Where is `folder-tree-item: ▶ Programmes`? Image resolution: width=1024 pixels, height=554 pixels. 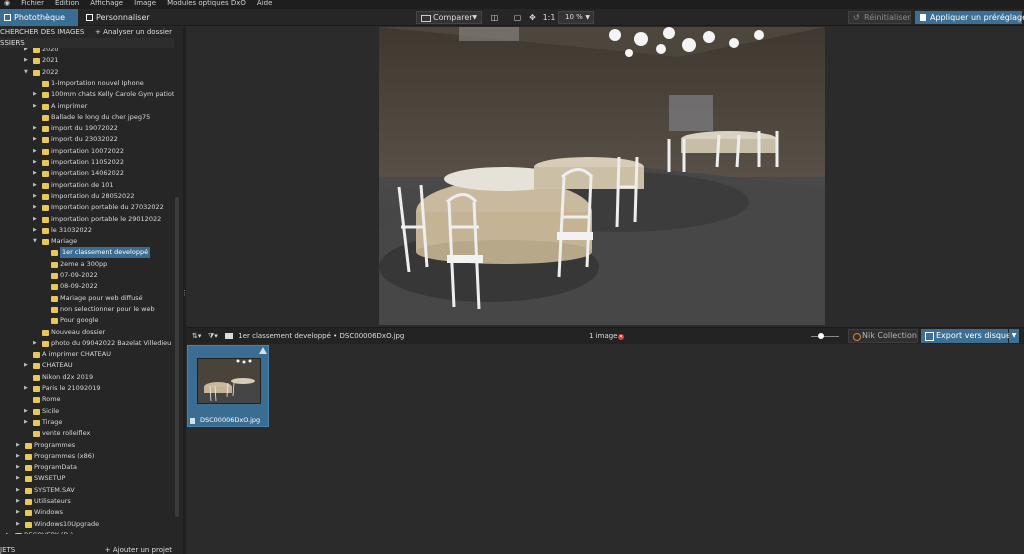
folder-tree-item: ▶ Programmes is located at coordinates (87, 445).